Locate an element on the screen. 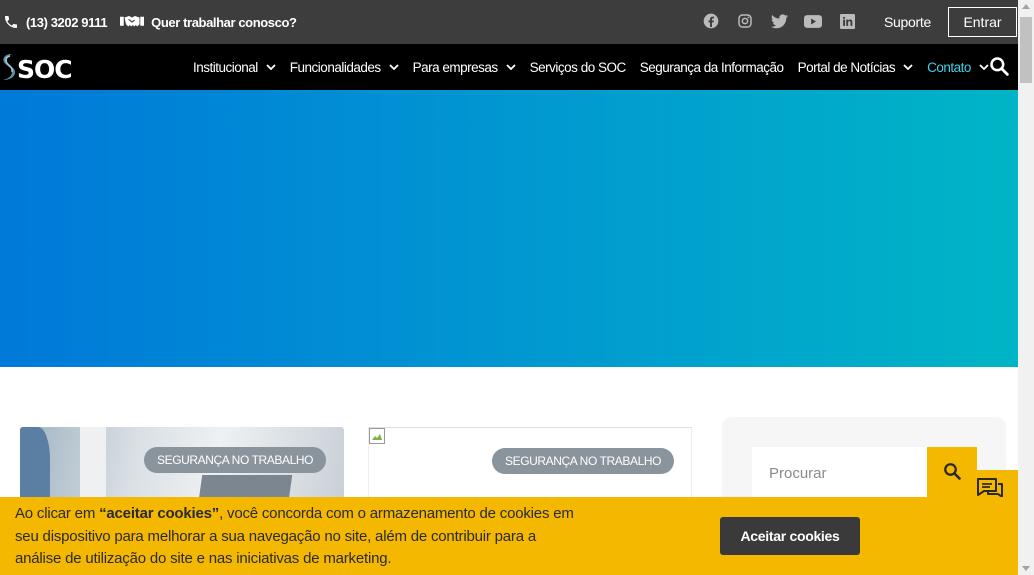 The width and height of the screenshot is (1034, 575). instagram-icon is located at coordinates (745, 21).